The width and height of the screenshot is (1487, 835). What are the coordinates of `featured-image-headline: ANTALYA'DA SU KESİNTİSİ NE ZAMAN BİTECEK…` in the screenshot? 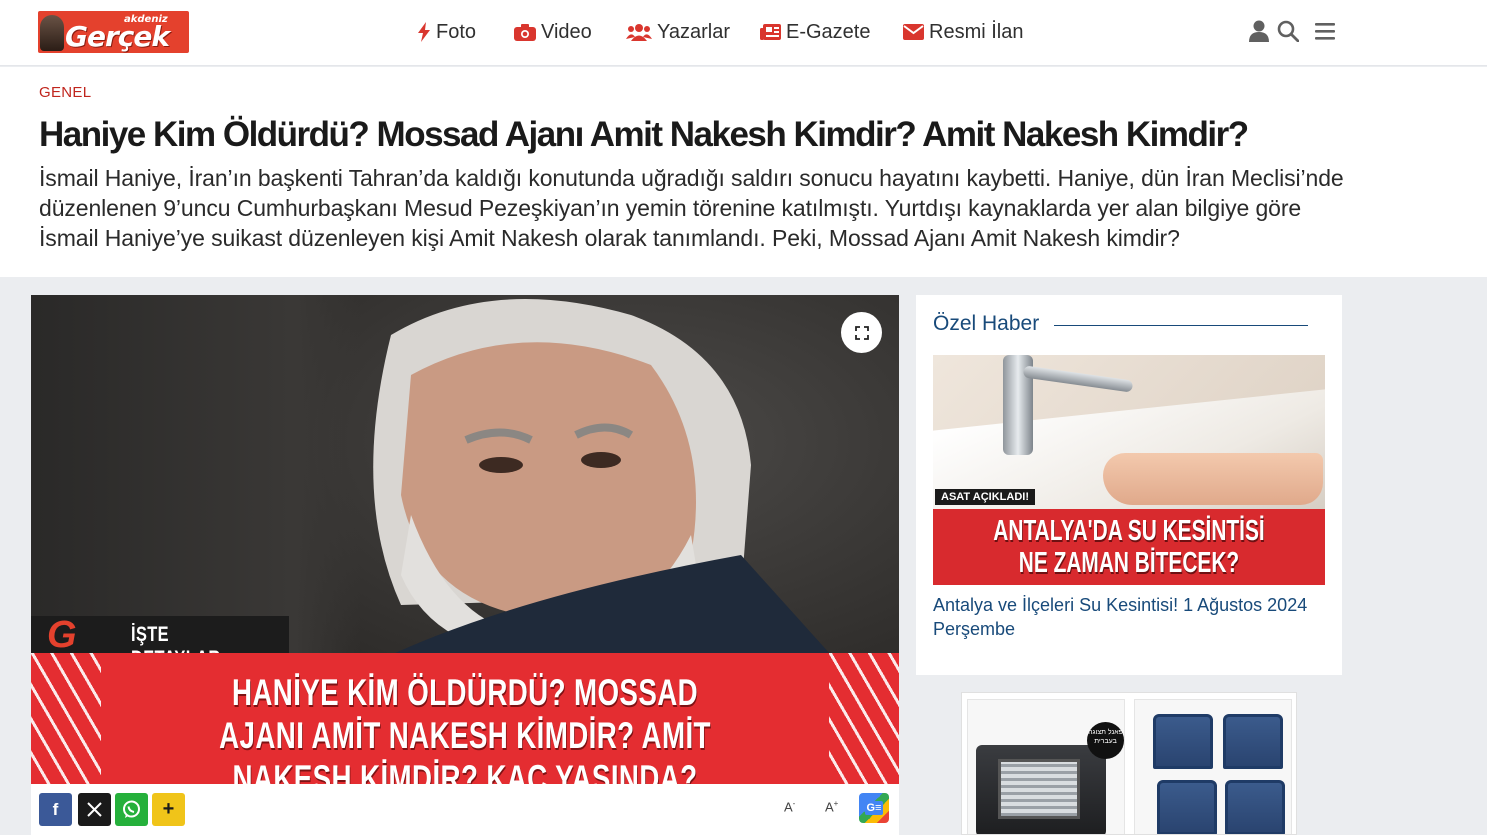 It's located at (1129, 547).